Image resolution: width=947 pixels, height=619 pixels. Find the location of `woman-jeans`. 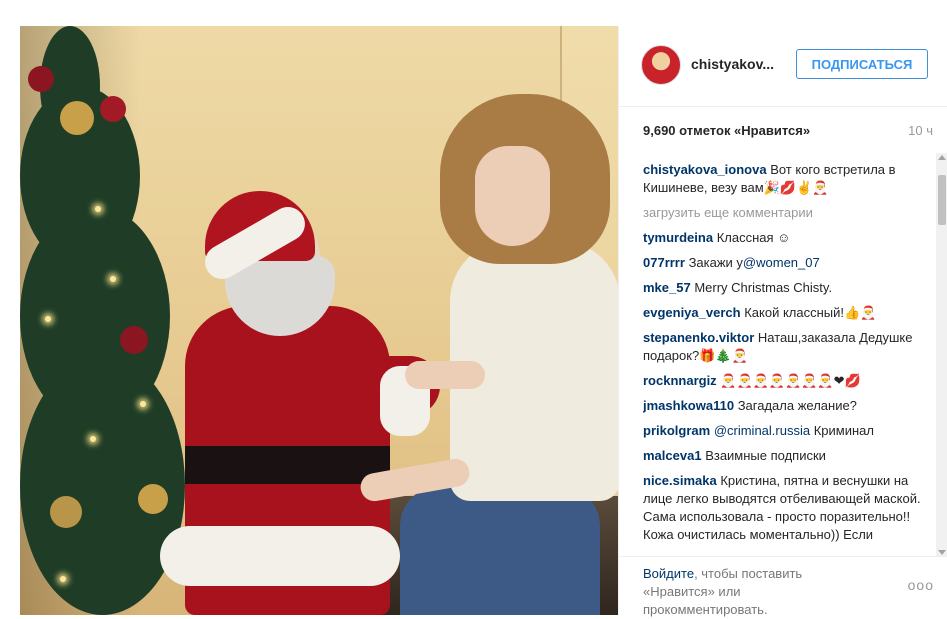

woman-jeans is located at coordinates (500, 550).